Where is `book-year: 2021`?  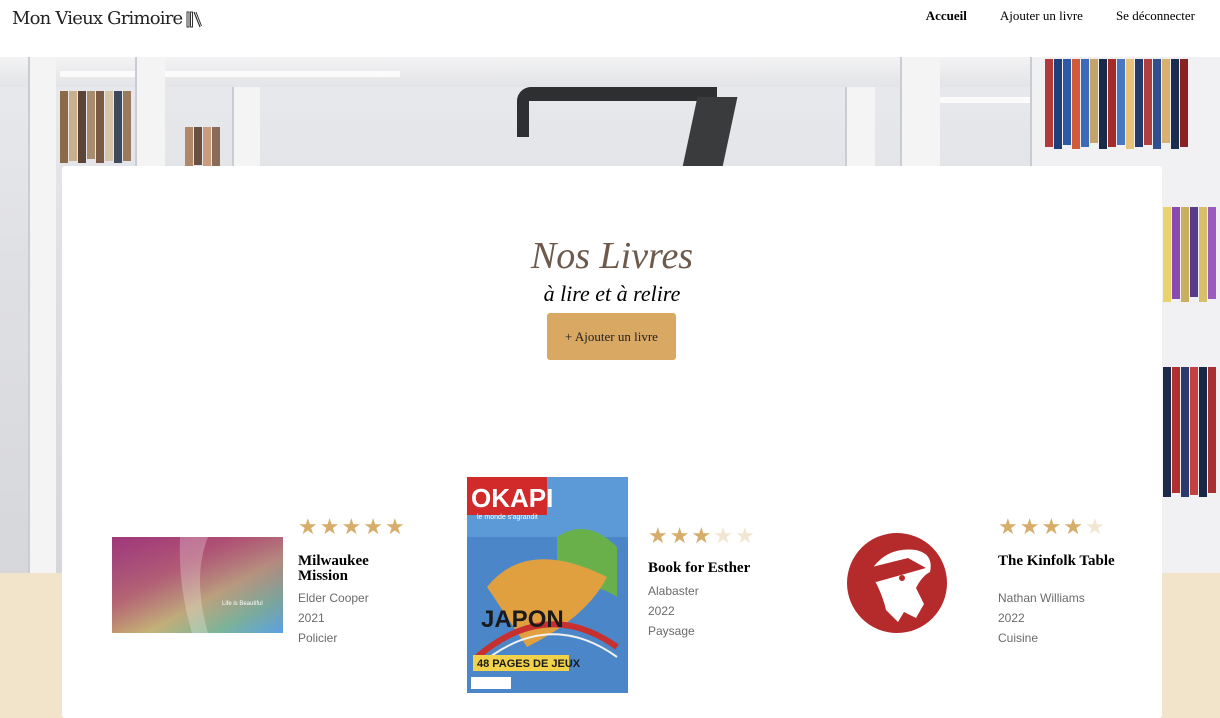
book-year: 2021 is located at coordinates (311, 618).